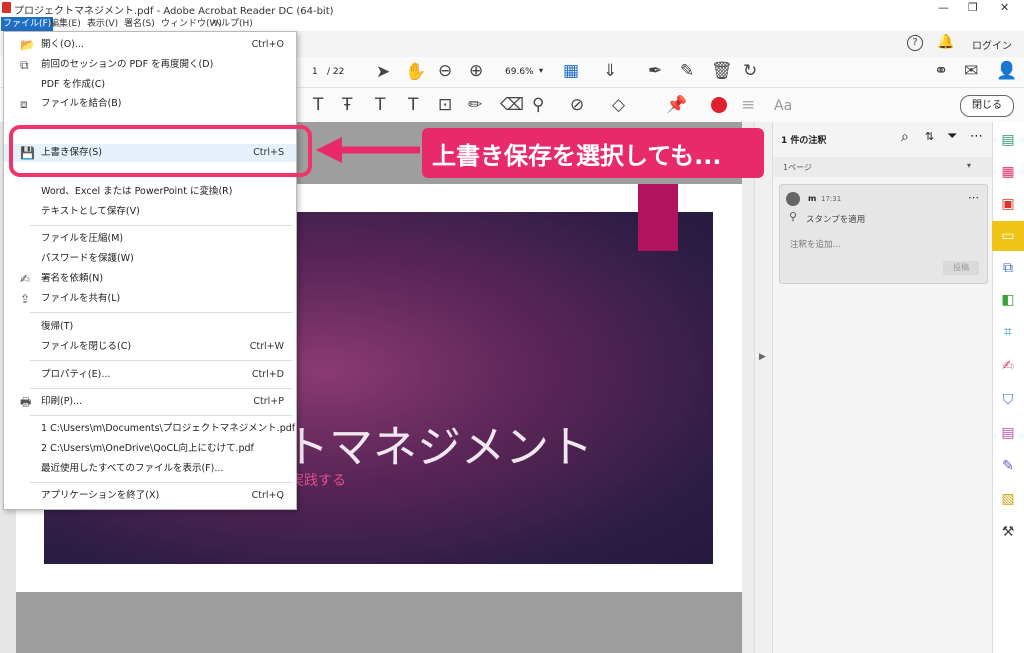 This screenshot has height=653, width=1024. I want to click on line-width-icon: ≡, so click(748, 105).